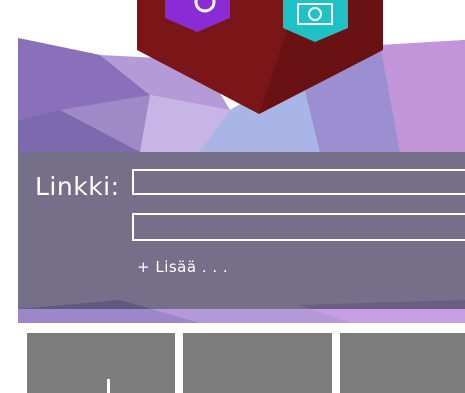 The width and height of the screenshot is (465, 393). I want to click on camera-icon, so click(315, 21).